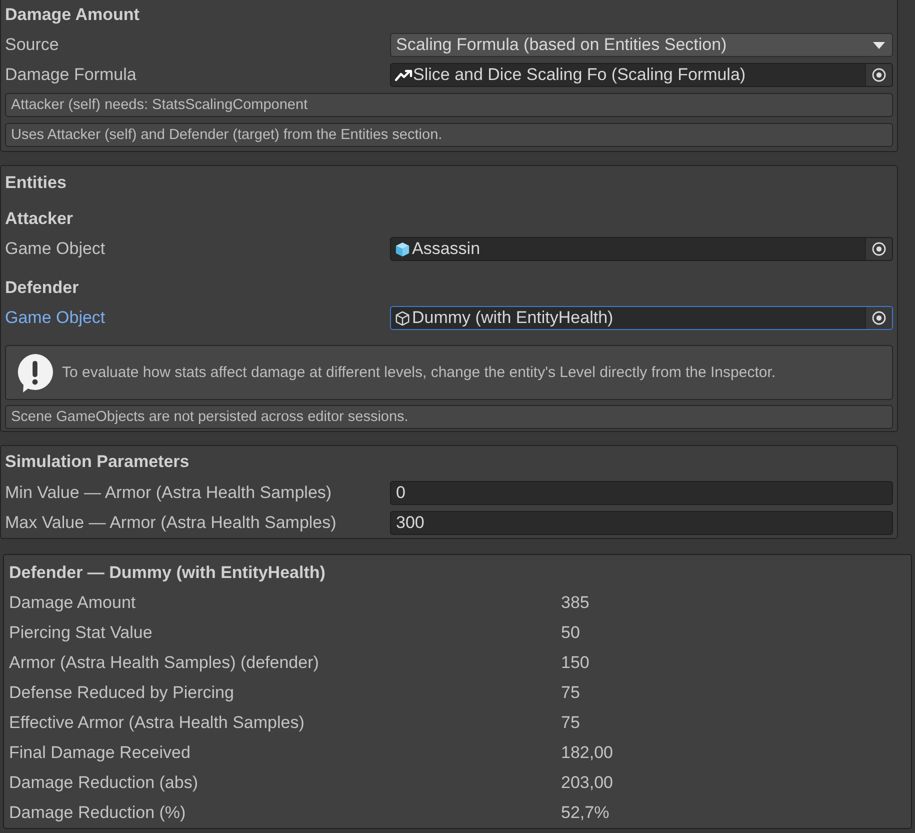 Image resolution: width=915 pixels, height=833 pixels. What do you see at coordinates (419, 372) in the screenshot?
I see `warning-text: To evaluate how stats affect damage at different levels, change the entity's Level directly from the Inspector.` at bounding box center [419, 372].